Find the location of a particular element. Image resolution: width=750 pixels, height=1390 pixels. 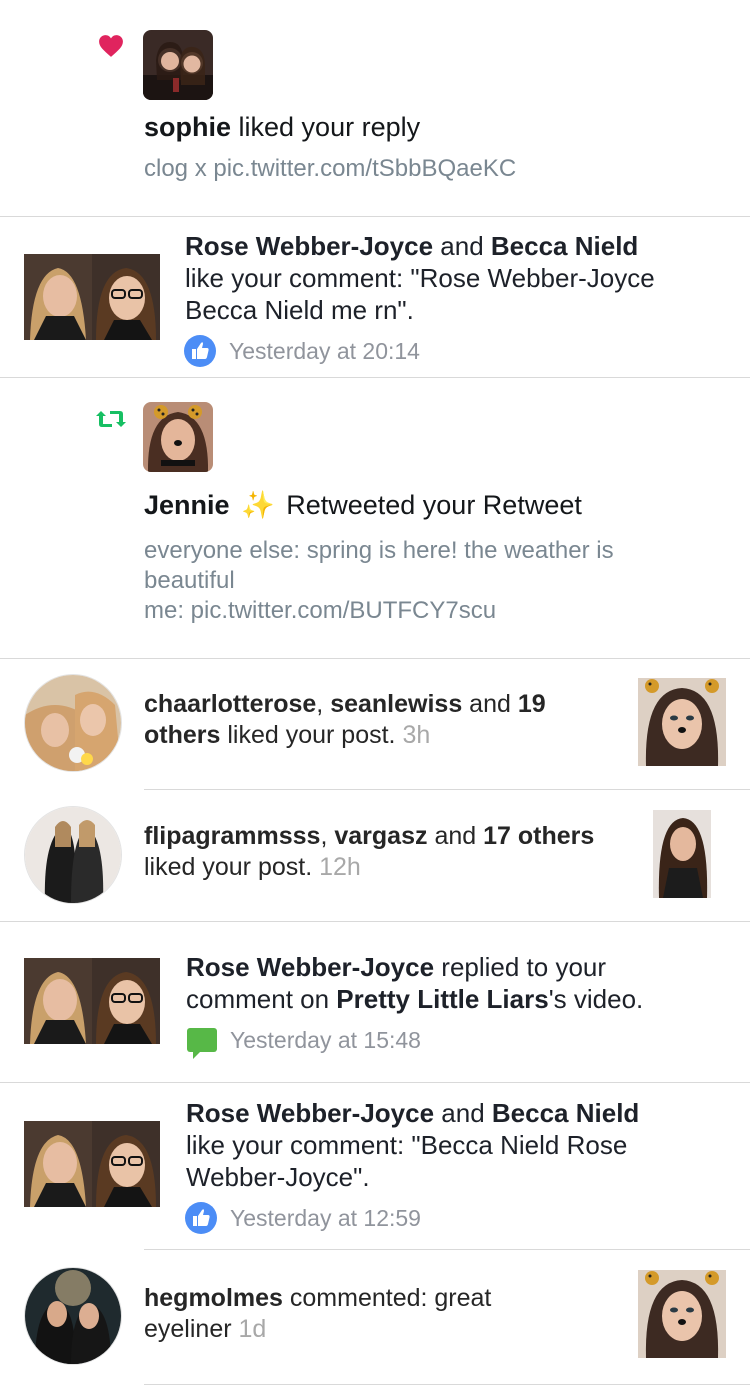

username: seanlewiss is located at coordinates (396, 704).